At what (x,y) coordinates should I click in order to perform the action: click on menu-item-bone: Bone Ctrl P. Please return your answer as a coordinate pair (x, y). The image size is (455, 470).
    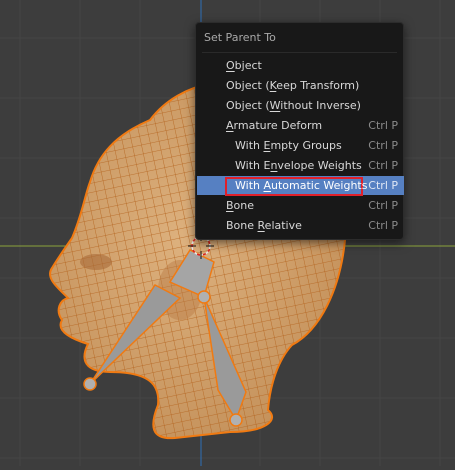
    Looking at the image, I should click on (300, 205).